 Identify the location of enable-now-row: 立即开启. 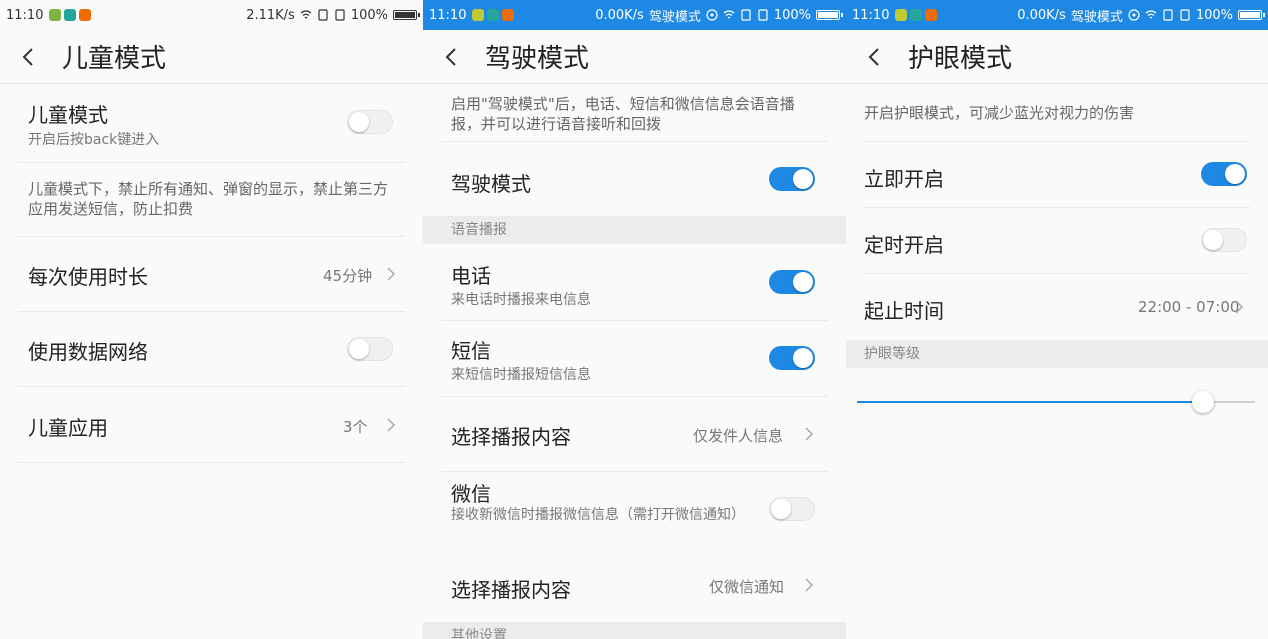
(1057, 175).